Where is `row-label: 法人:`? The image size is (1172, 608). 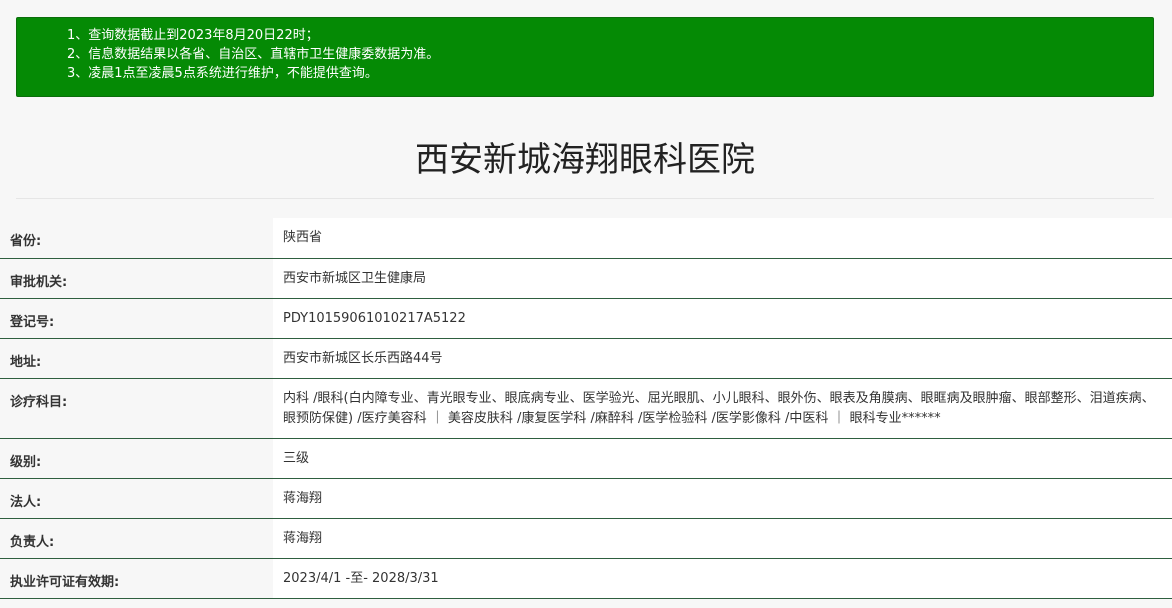
row-label: 法人: is located at coordinates (136, 498).